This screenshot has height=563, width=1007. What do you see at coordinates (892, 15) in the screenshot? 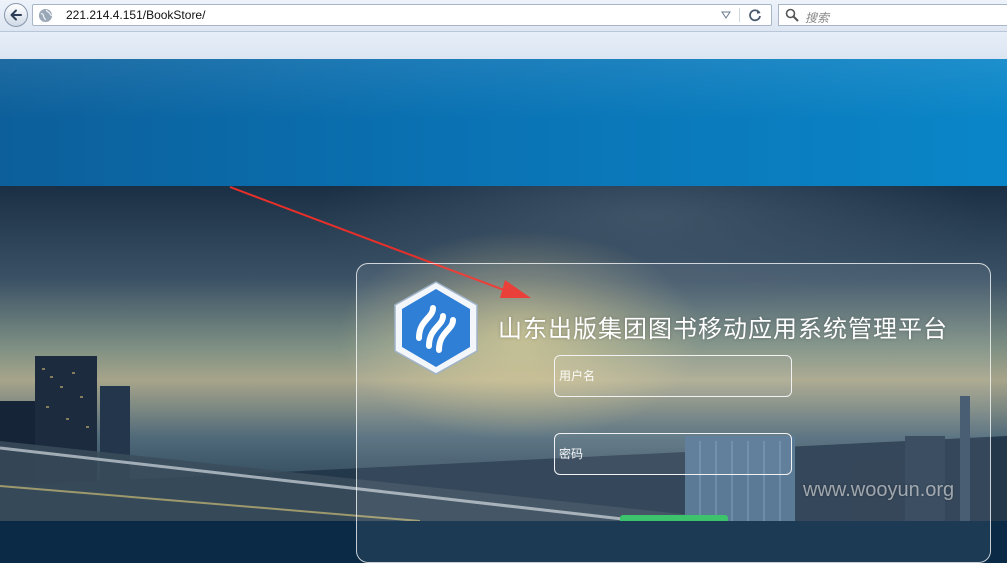
I see `search-box: 搜索` at bounding box center [892, 15].